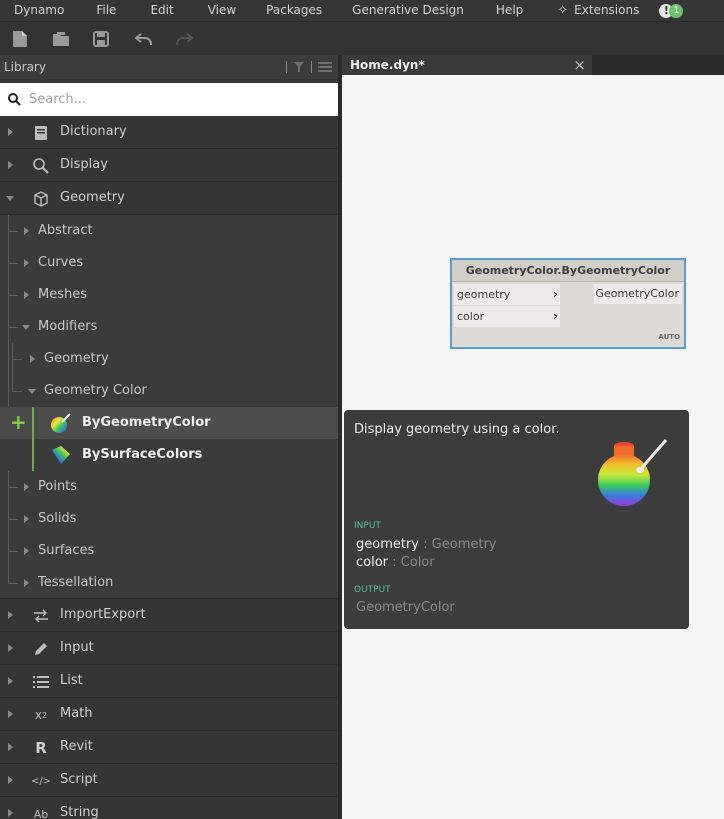 The image size is (724, 819). I want to click on subcategory-geometry-color: Geometry Color, so click(169, 391).